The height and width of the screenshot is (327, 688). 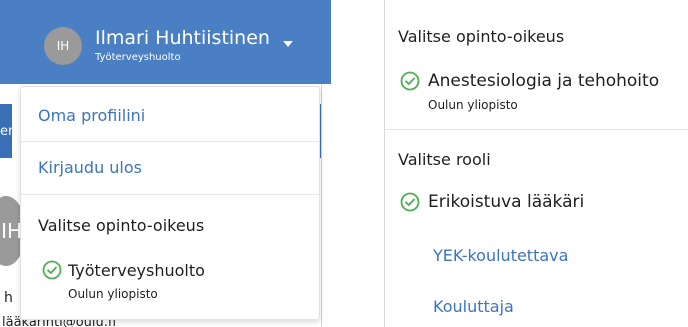 What do you see at coordinates (138, 57) in the screenshot?
I see `user-organization: Työterveyshuolto` at bounding box center [138, 57].